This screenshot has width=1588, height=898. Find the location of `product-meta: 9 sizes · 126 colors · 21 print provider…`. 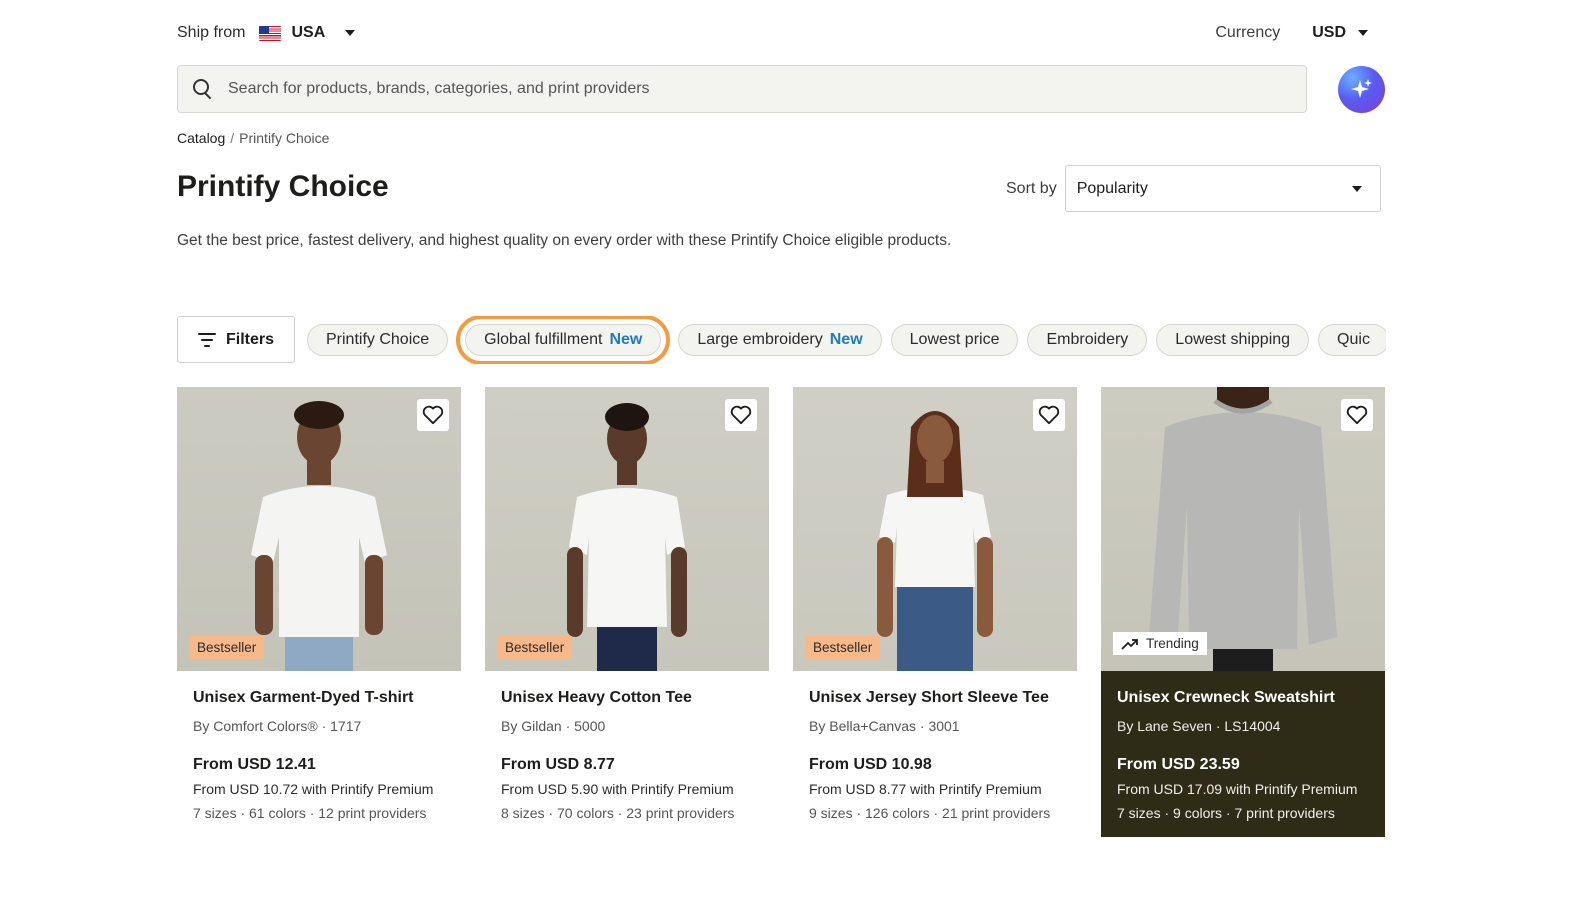

product-meta: 9 sizes · 126 colors · 21 print provider… is located at coordinates (930, 813).